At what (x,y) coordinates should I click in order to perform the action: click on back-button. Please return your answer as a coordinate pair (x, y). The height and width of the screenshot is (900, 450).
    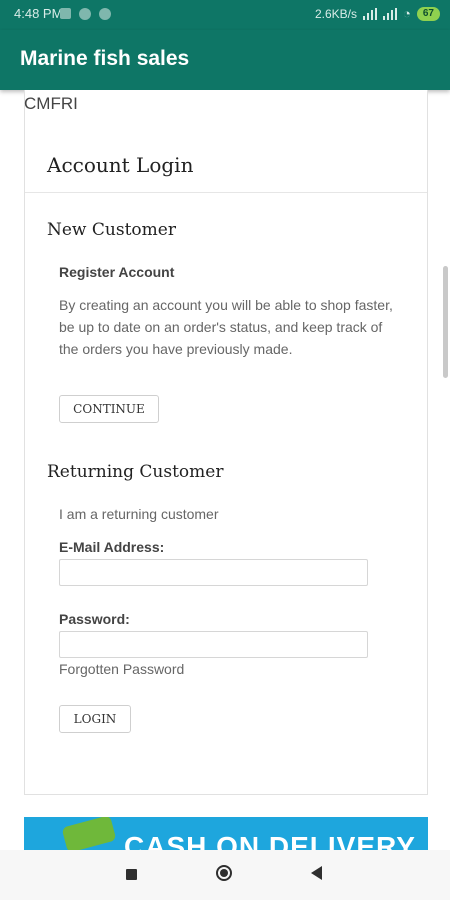
    Looking at the image, I should click on (316, 873).